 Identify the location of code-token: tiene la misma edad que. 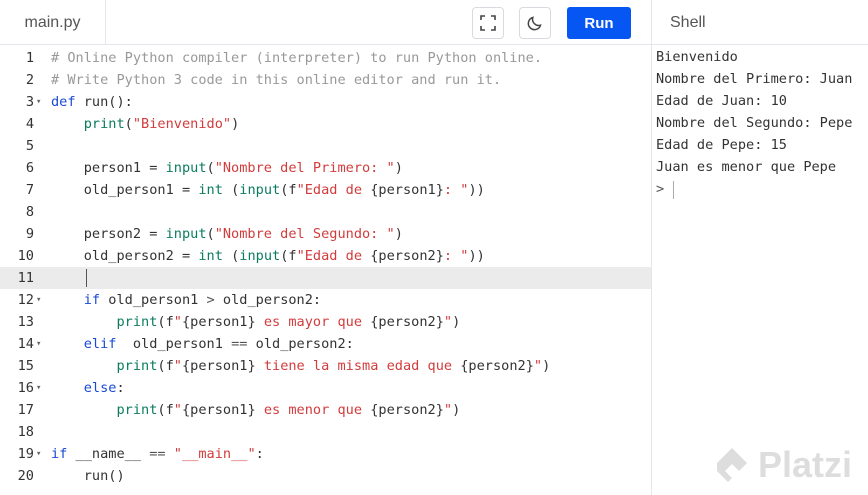
(358, 366).